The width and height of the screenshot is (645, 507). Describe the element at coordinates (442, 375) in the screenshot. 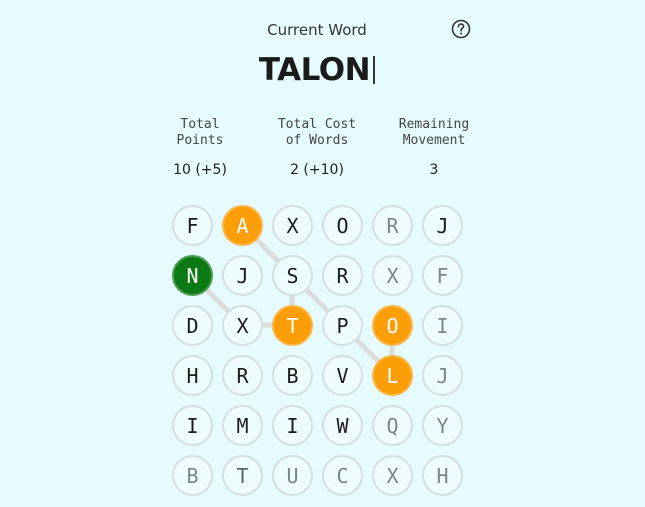

I see `letter-tile-r3-c5: J` at that location.